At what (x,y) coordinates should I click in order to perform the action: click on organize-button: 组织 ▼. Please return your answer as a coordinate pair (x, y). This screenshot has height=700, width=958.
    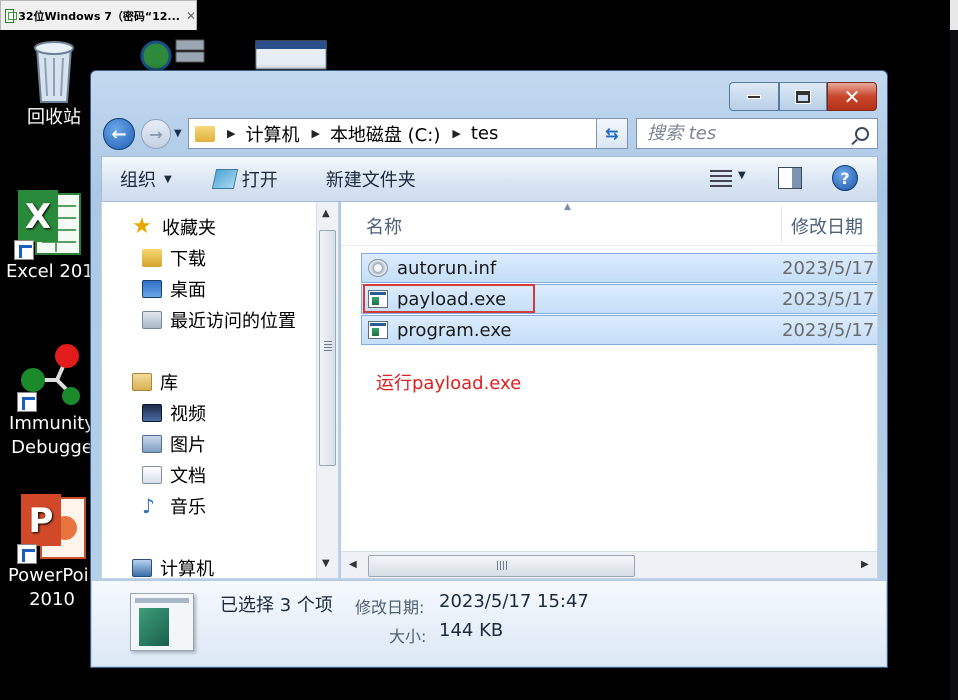
    Looking at the image, I should click on (146, 179).